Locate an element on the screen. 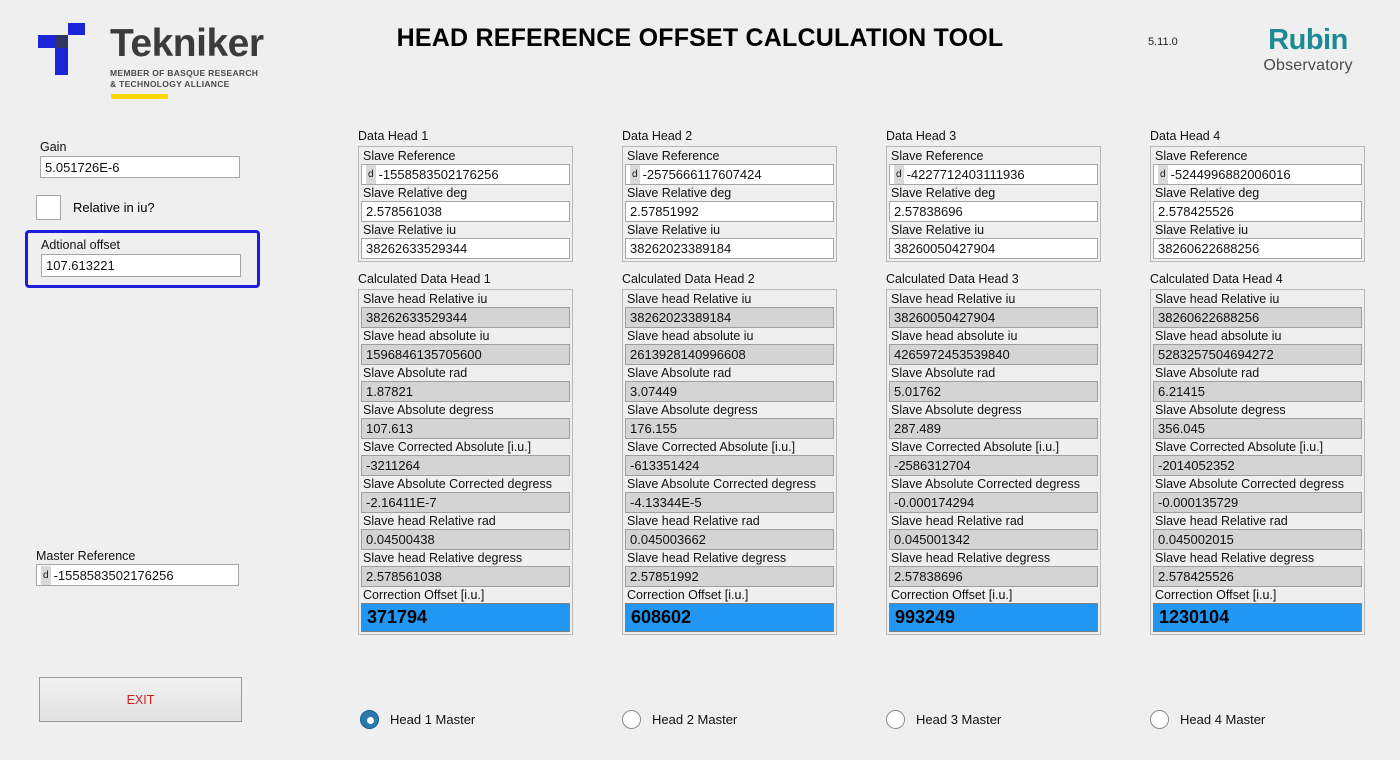  slave-reference-field: Slave Reference d -4227712403111936 is located at coordinates (993, 166).